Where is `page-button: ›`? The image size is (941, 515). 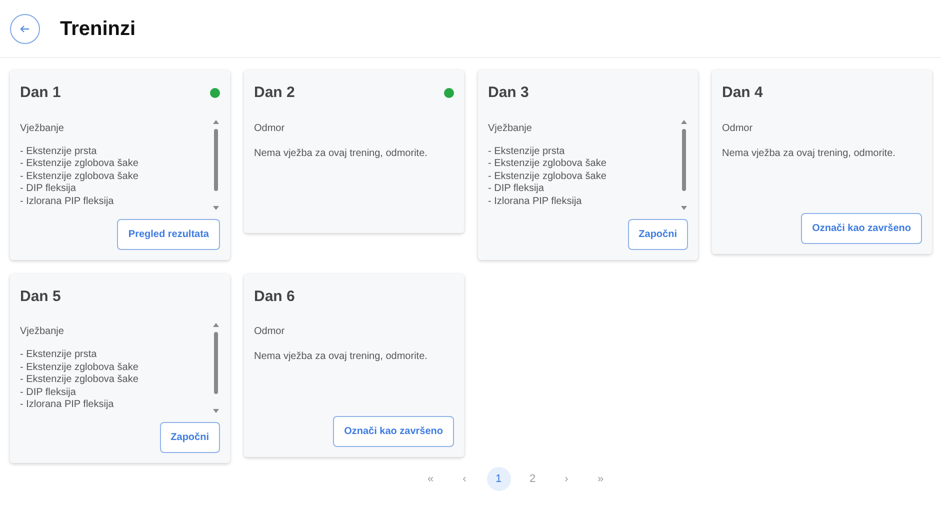 page-button: › is located at coordinates (566, 479).